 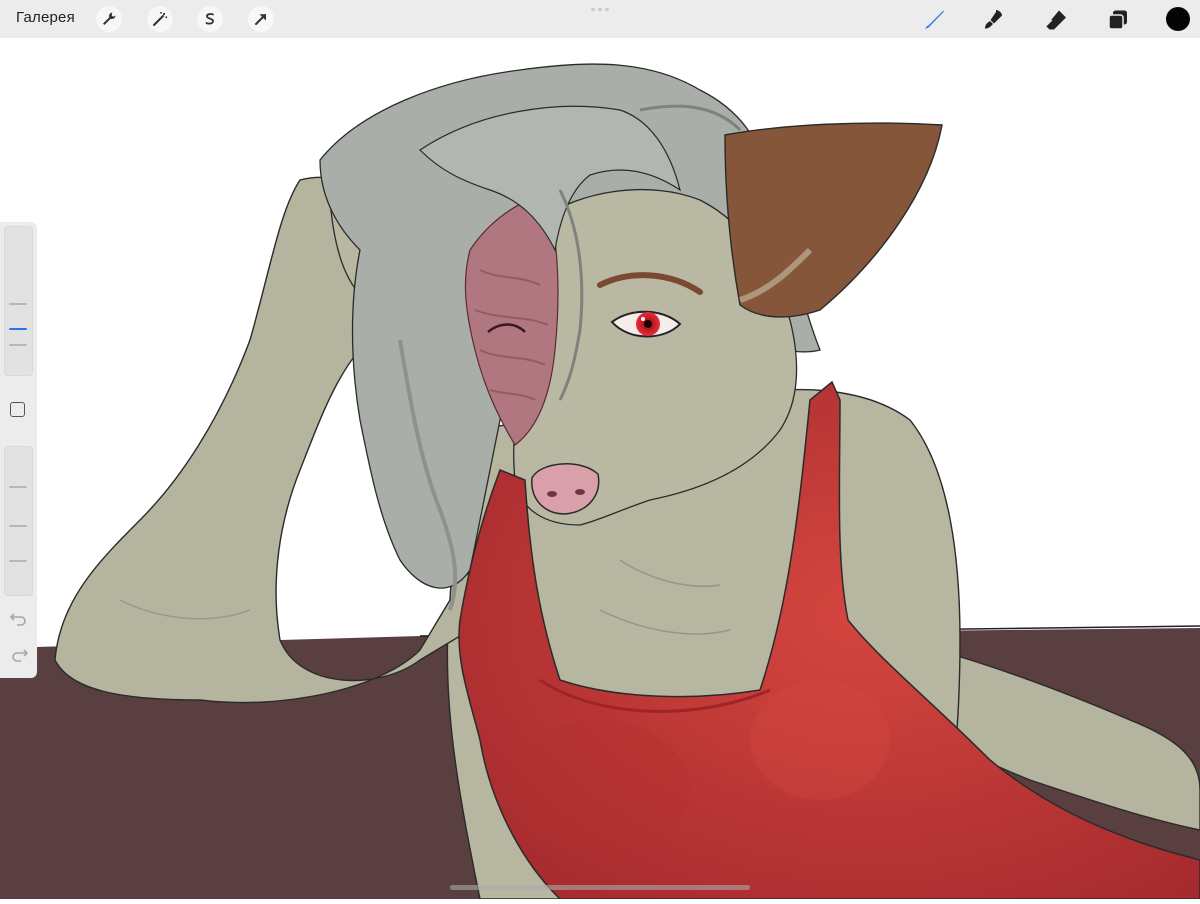 What do you see at coordinates (261, 19) in the screenshot?
I see `transform-arrow-icon` at bounding box center [261, 19].